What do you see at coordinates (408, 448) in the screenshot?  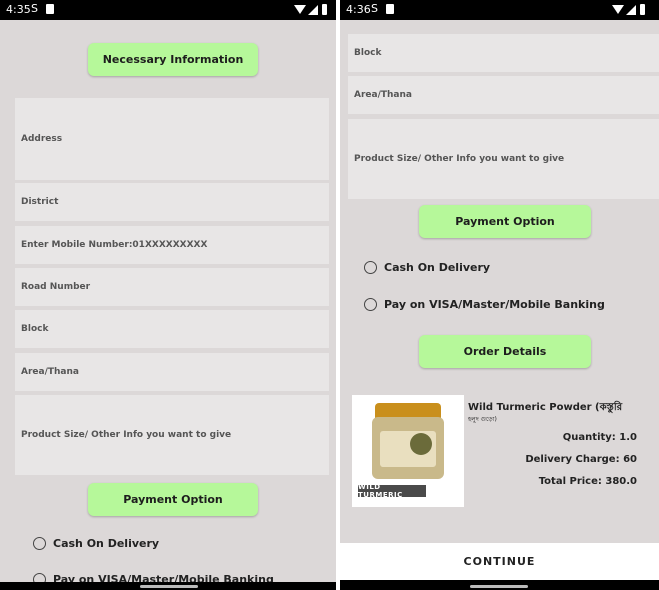 I see `jar-body` at bounding box center [408, 448].